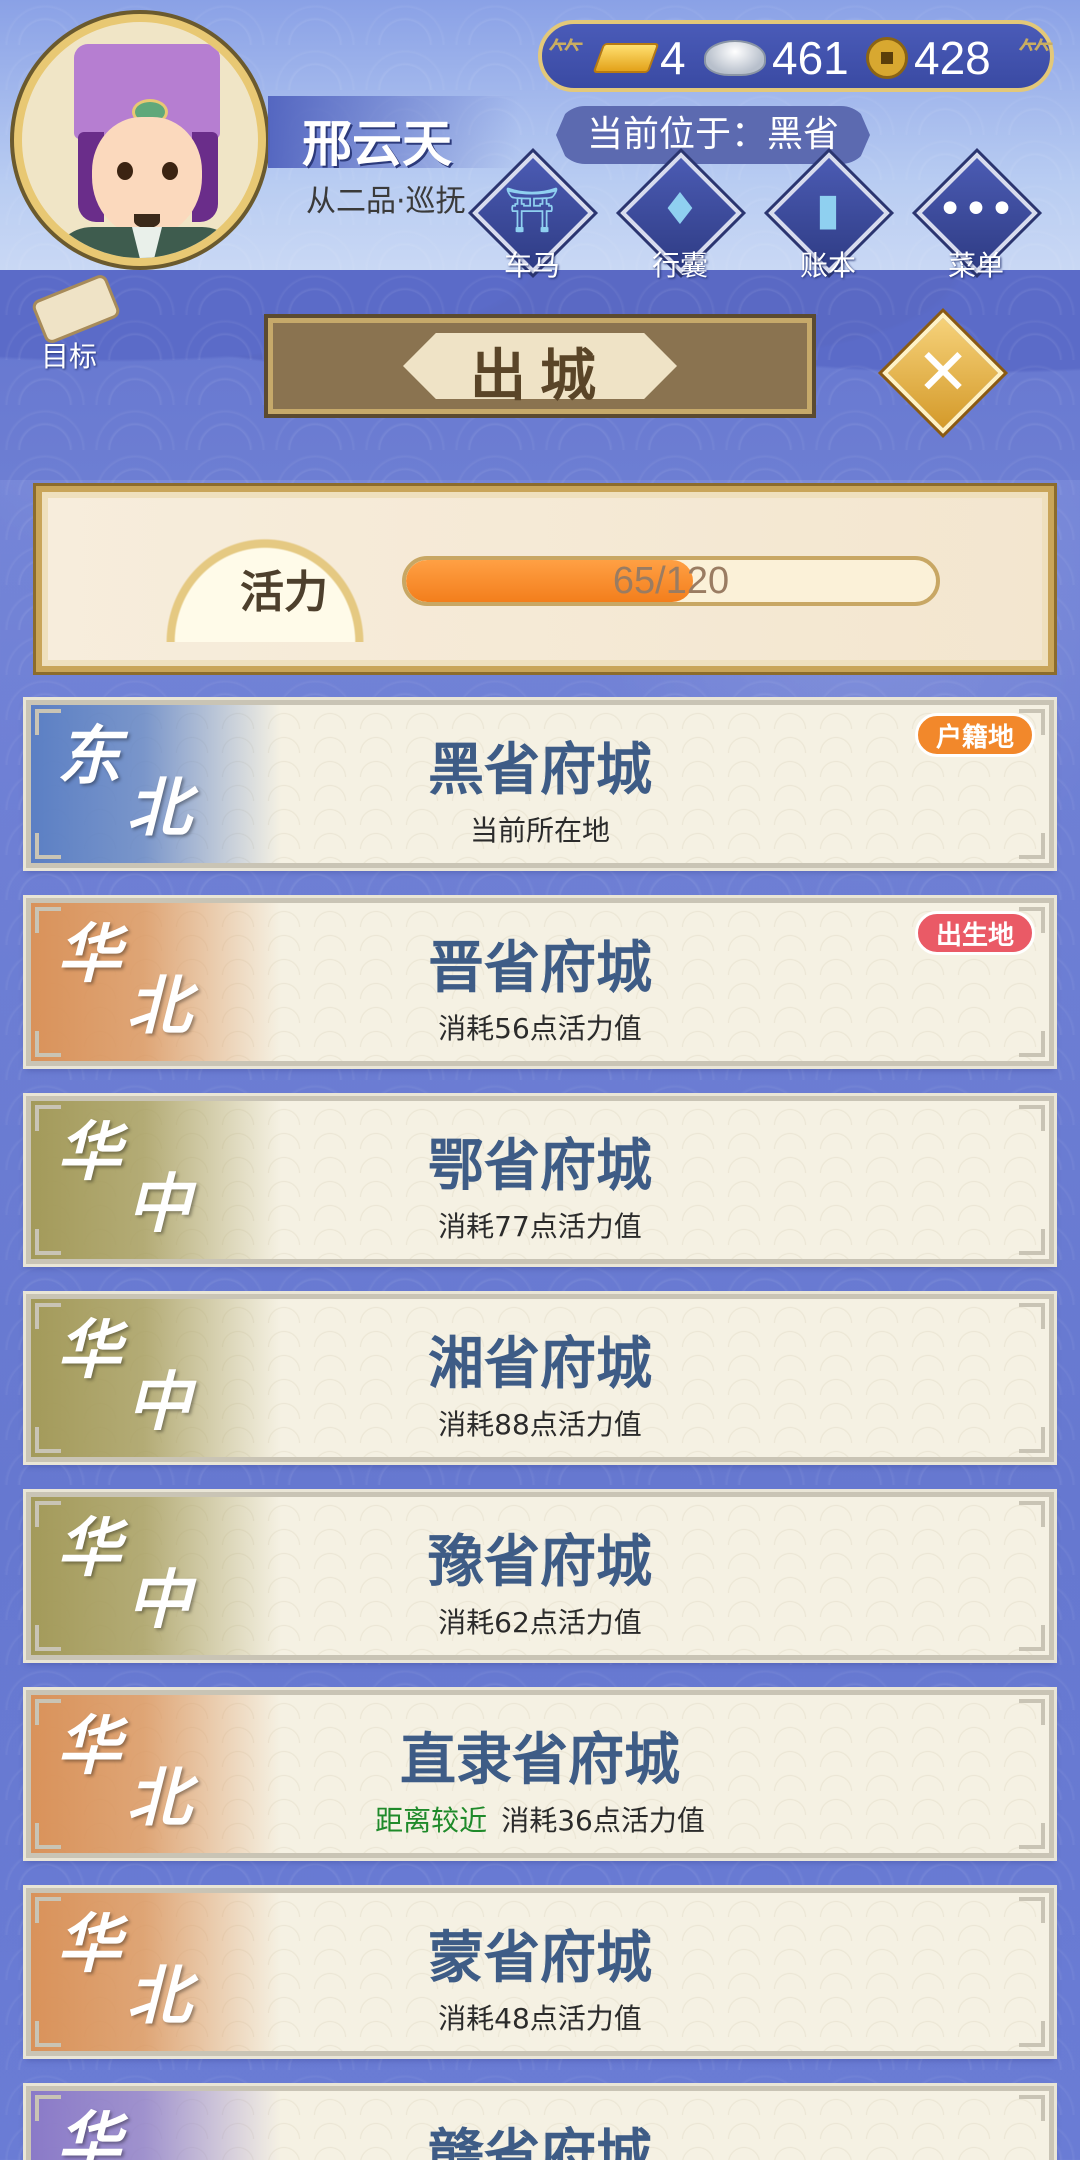 This screenshot has height=2160, width=1080. What do you see at coordinates (431, 1820) in the screenshot?
I see `near-tag: 距离较近` at bounding box center [431, 1820].